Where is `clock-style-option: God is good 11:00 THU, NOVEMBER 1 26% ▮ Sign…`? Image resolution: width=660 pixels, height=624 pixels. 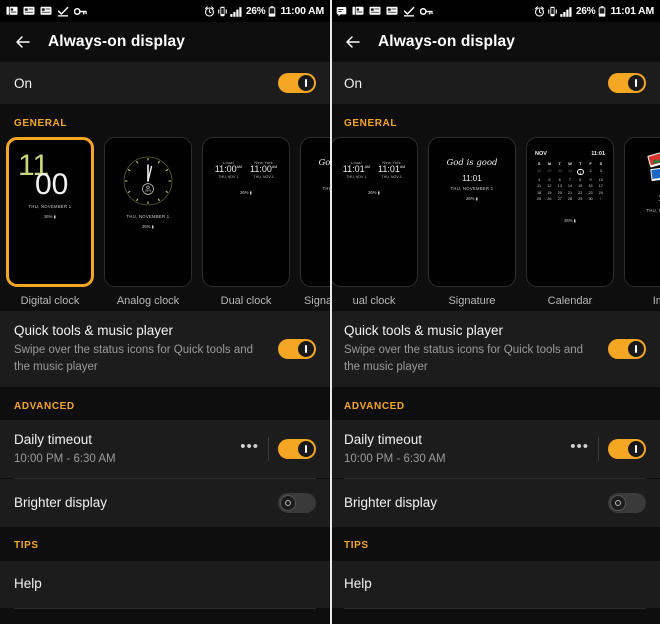 clock-style-option: God is good 11:00 THU, NOVEMBER 1 26% ▮ Sign… is located at coordinates (315, 222).